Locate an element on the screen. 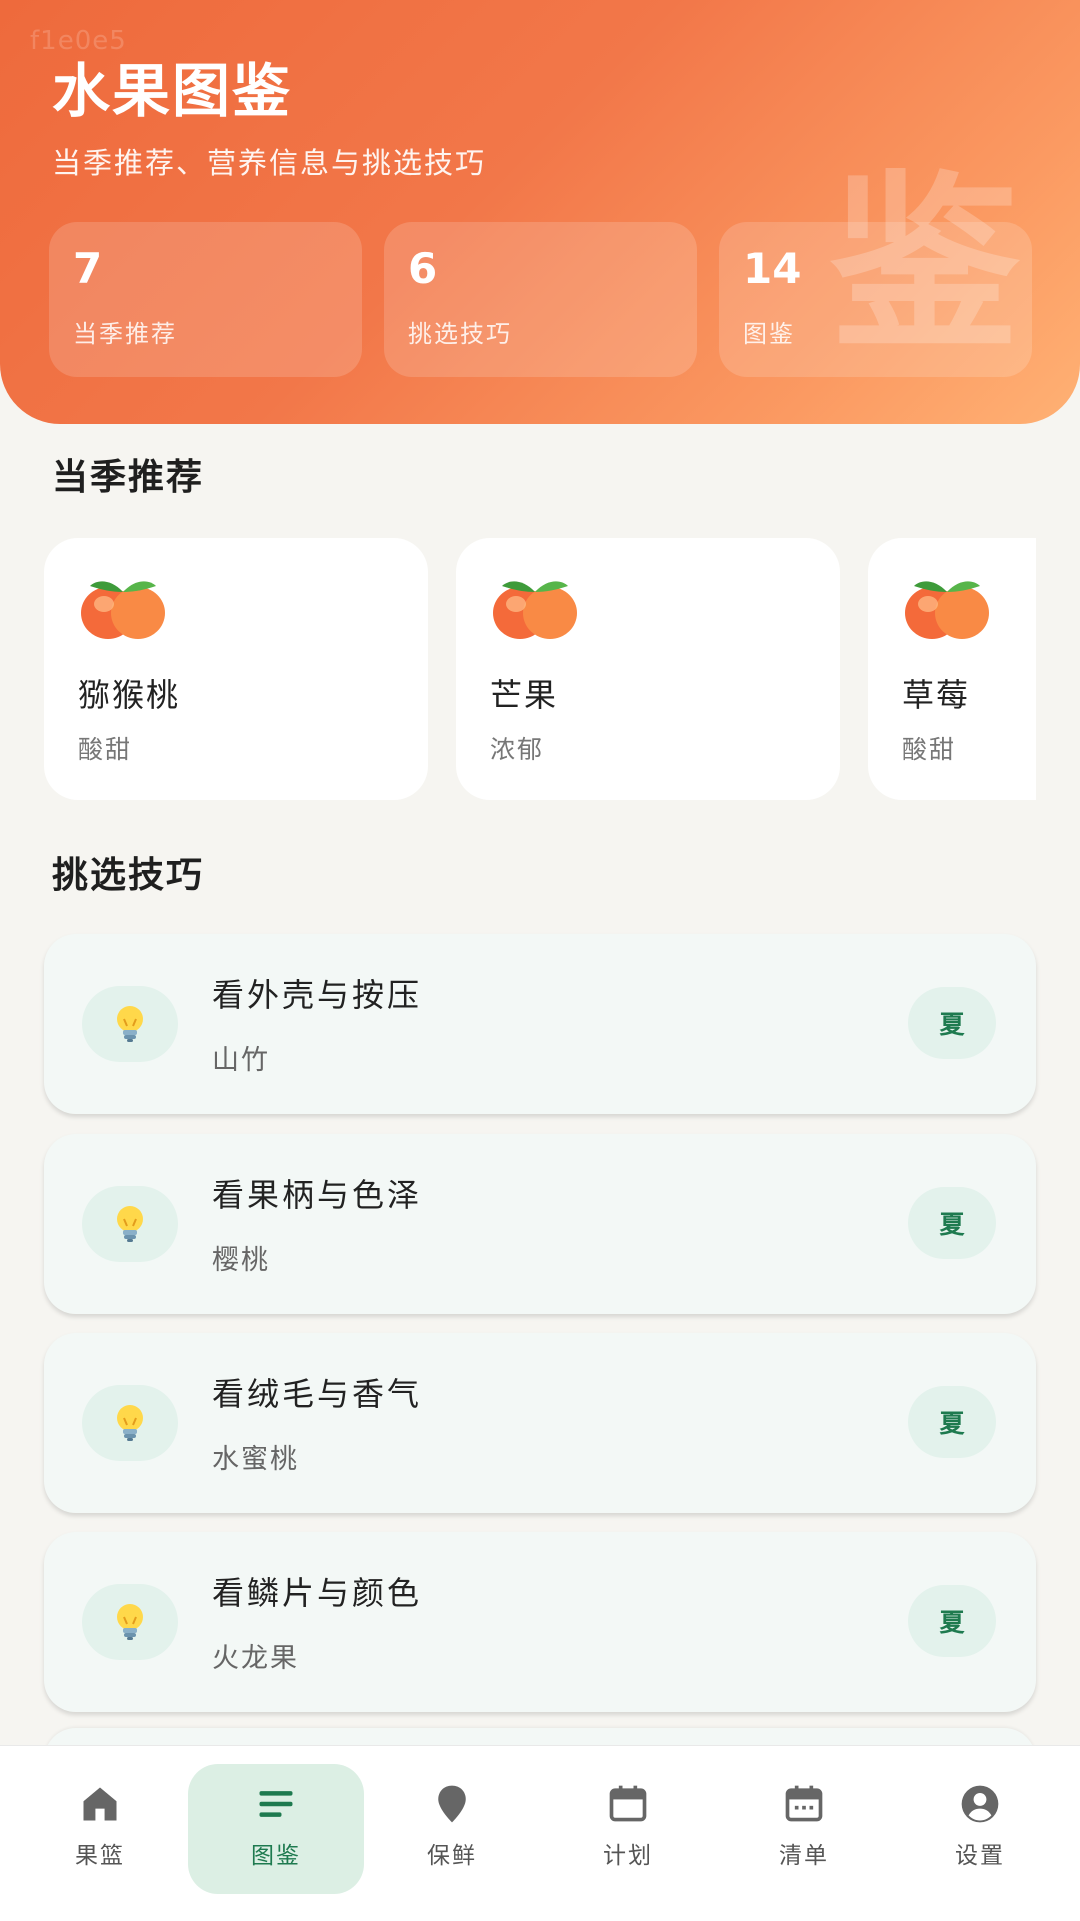 The width and height of the screenshot is (1080, 1921). stat-label: 挑选技巧 is located at coordinates (460, 334).